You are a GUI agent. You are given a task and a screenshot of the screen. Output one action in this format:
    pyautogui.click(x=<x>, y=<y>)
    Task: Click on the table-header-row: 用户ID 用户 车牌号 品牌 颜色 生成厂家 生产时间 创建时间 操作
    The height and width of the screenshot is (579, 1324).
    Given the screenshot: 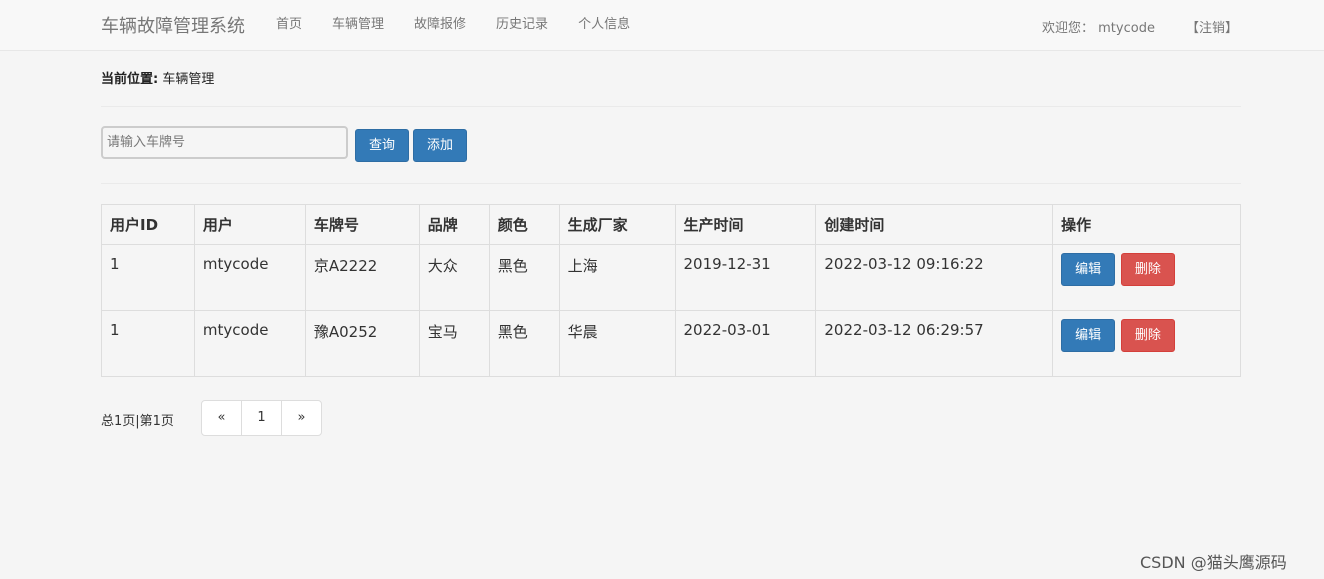 What is the action you would take?
    pyautogui.click(x=671, y=224)
    